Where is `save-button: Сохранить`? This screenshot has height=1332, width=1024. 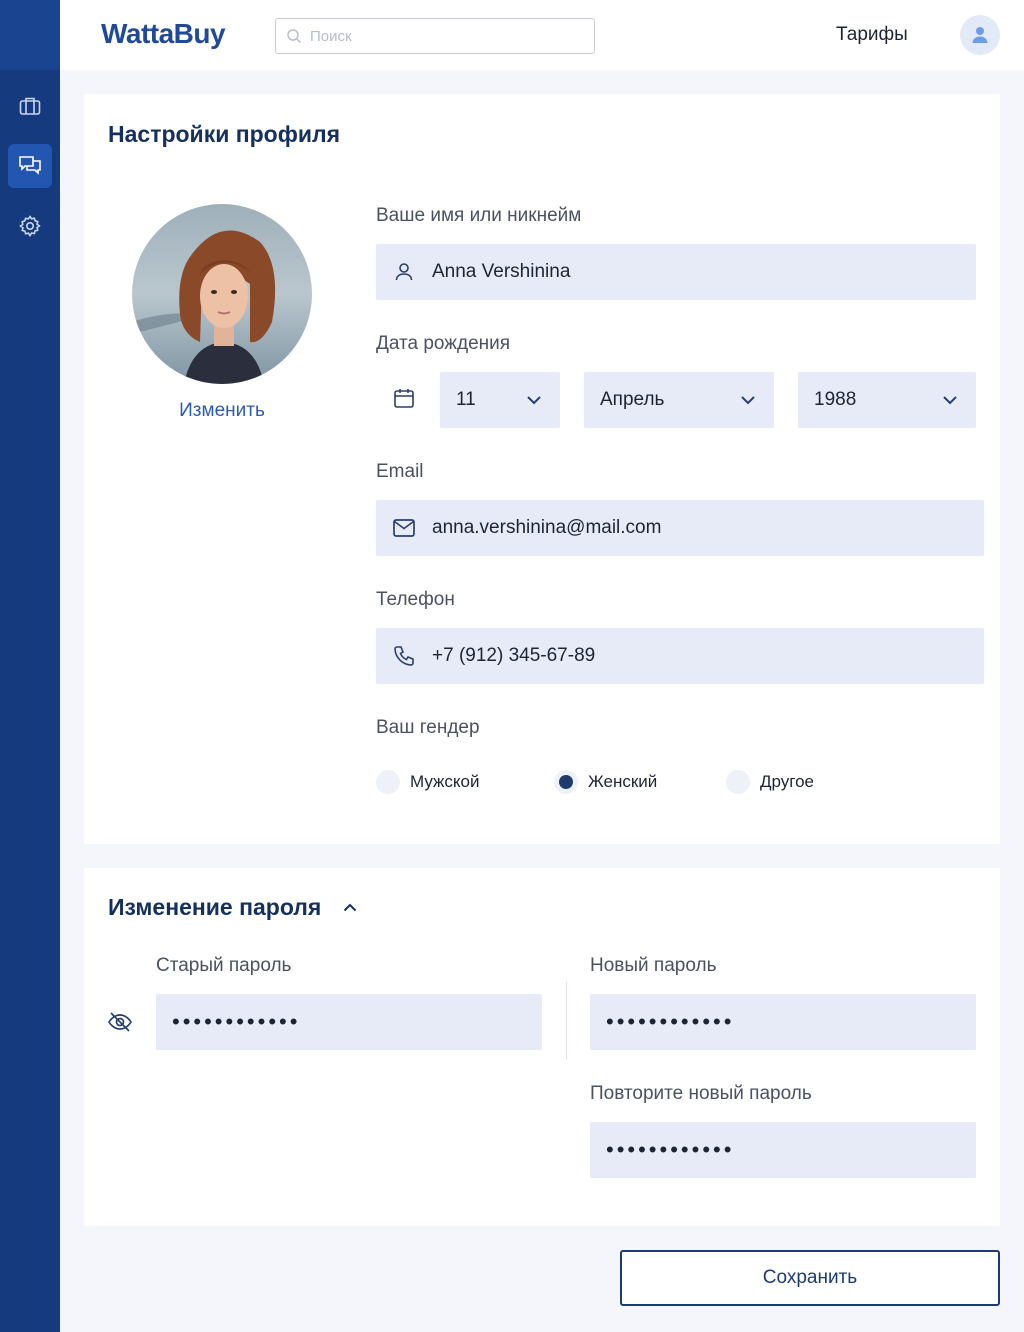
save-button: Сохранить is located at coordinates (810, 1278).